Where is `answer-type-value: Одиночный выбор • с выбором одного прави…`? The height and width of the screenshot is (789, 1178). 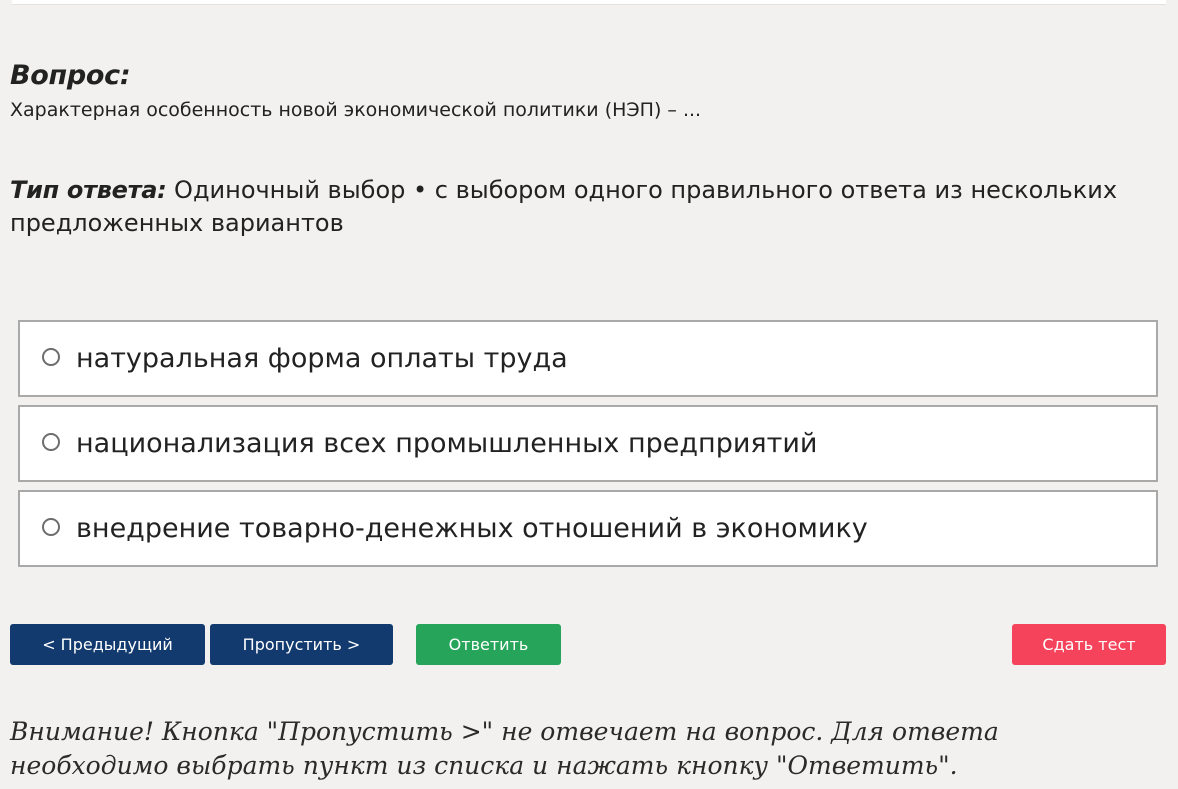
answer-type-value: Одиночный выбор • с выбором одного прави… is located at coordinates (564, 206).